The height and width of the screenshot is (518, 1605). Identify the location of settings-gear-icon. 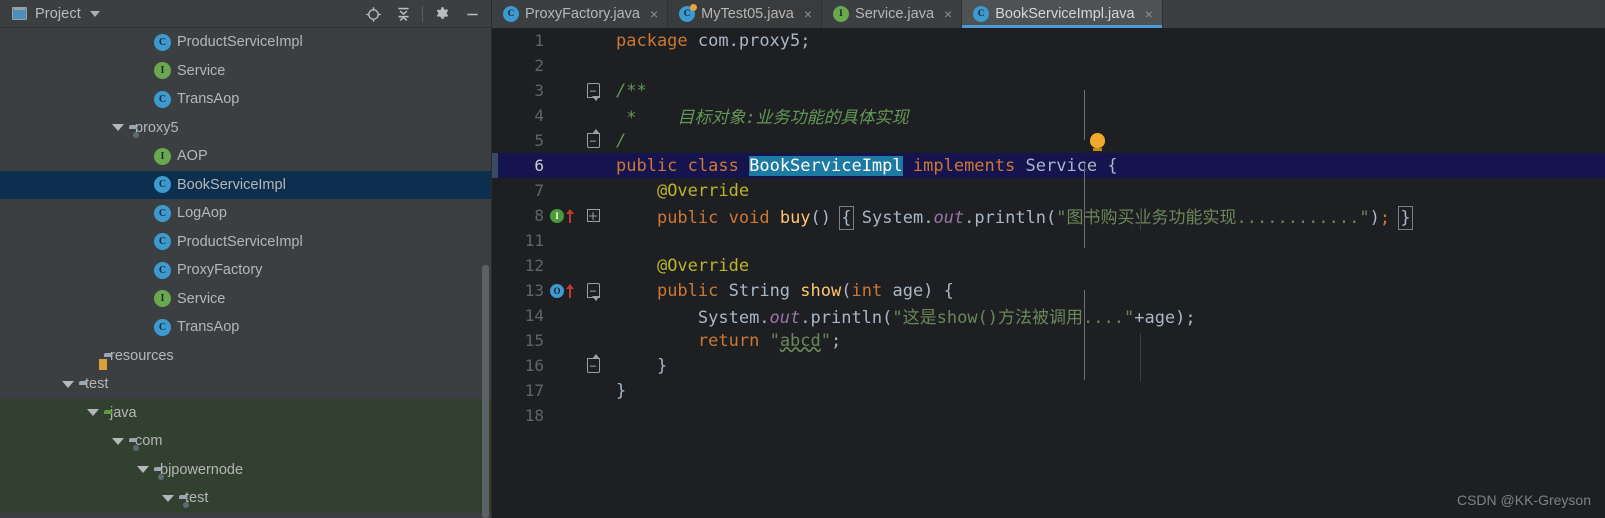
(442, 14).